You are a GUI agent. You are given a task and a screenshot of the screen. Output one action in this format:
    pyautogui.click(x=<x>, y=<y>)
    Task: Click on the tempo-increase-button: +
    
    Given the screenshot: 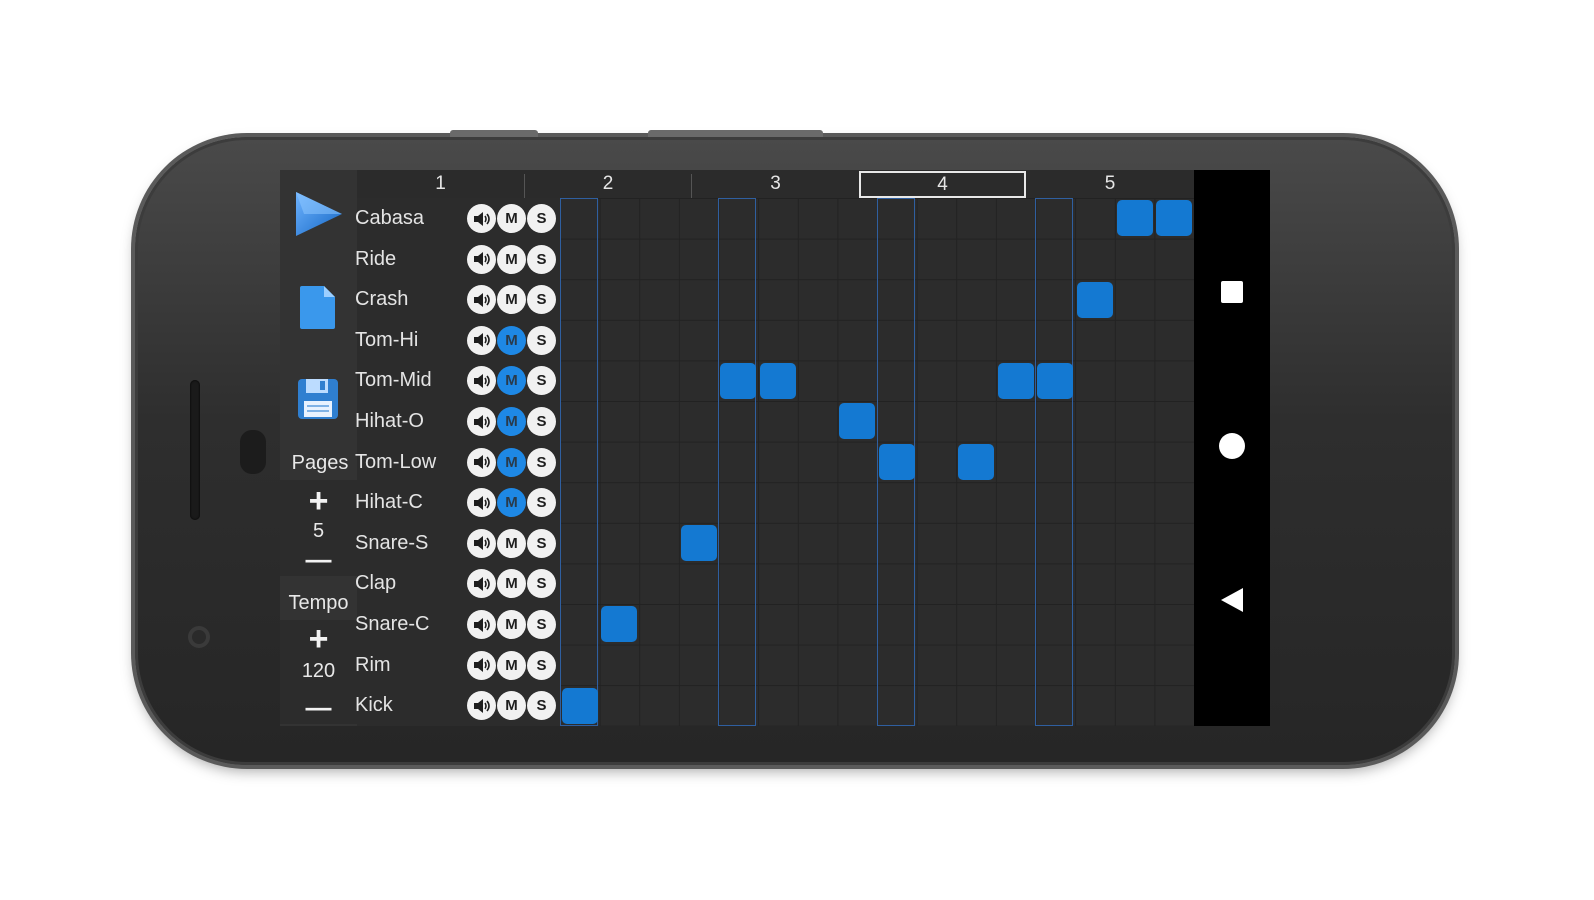 What is the action you would take?
    pyautogui.click(x=318, y=639)
    